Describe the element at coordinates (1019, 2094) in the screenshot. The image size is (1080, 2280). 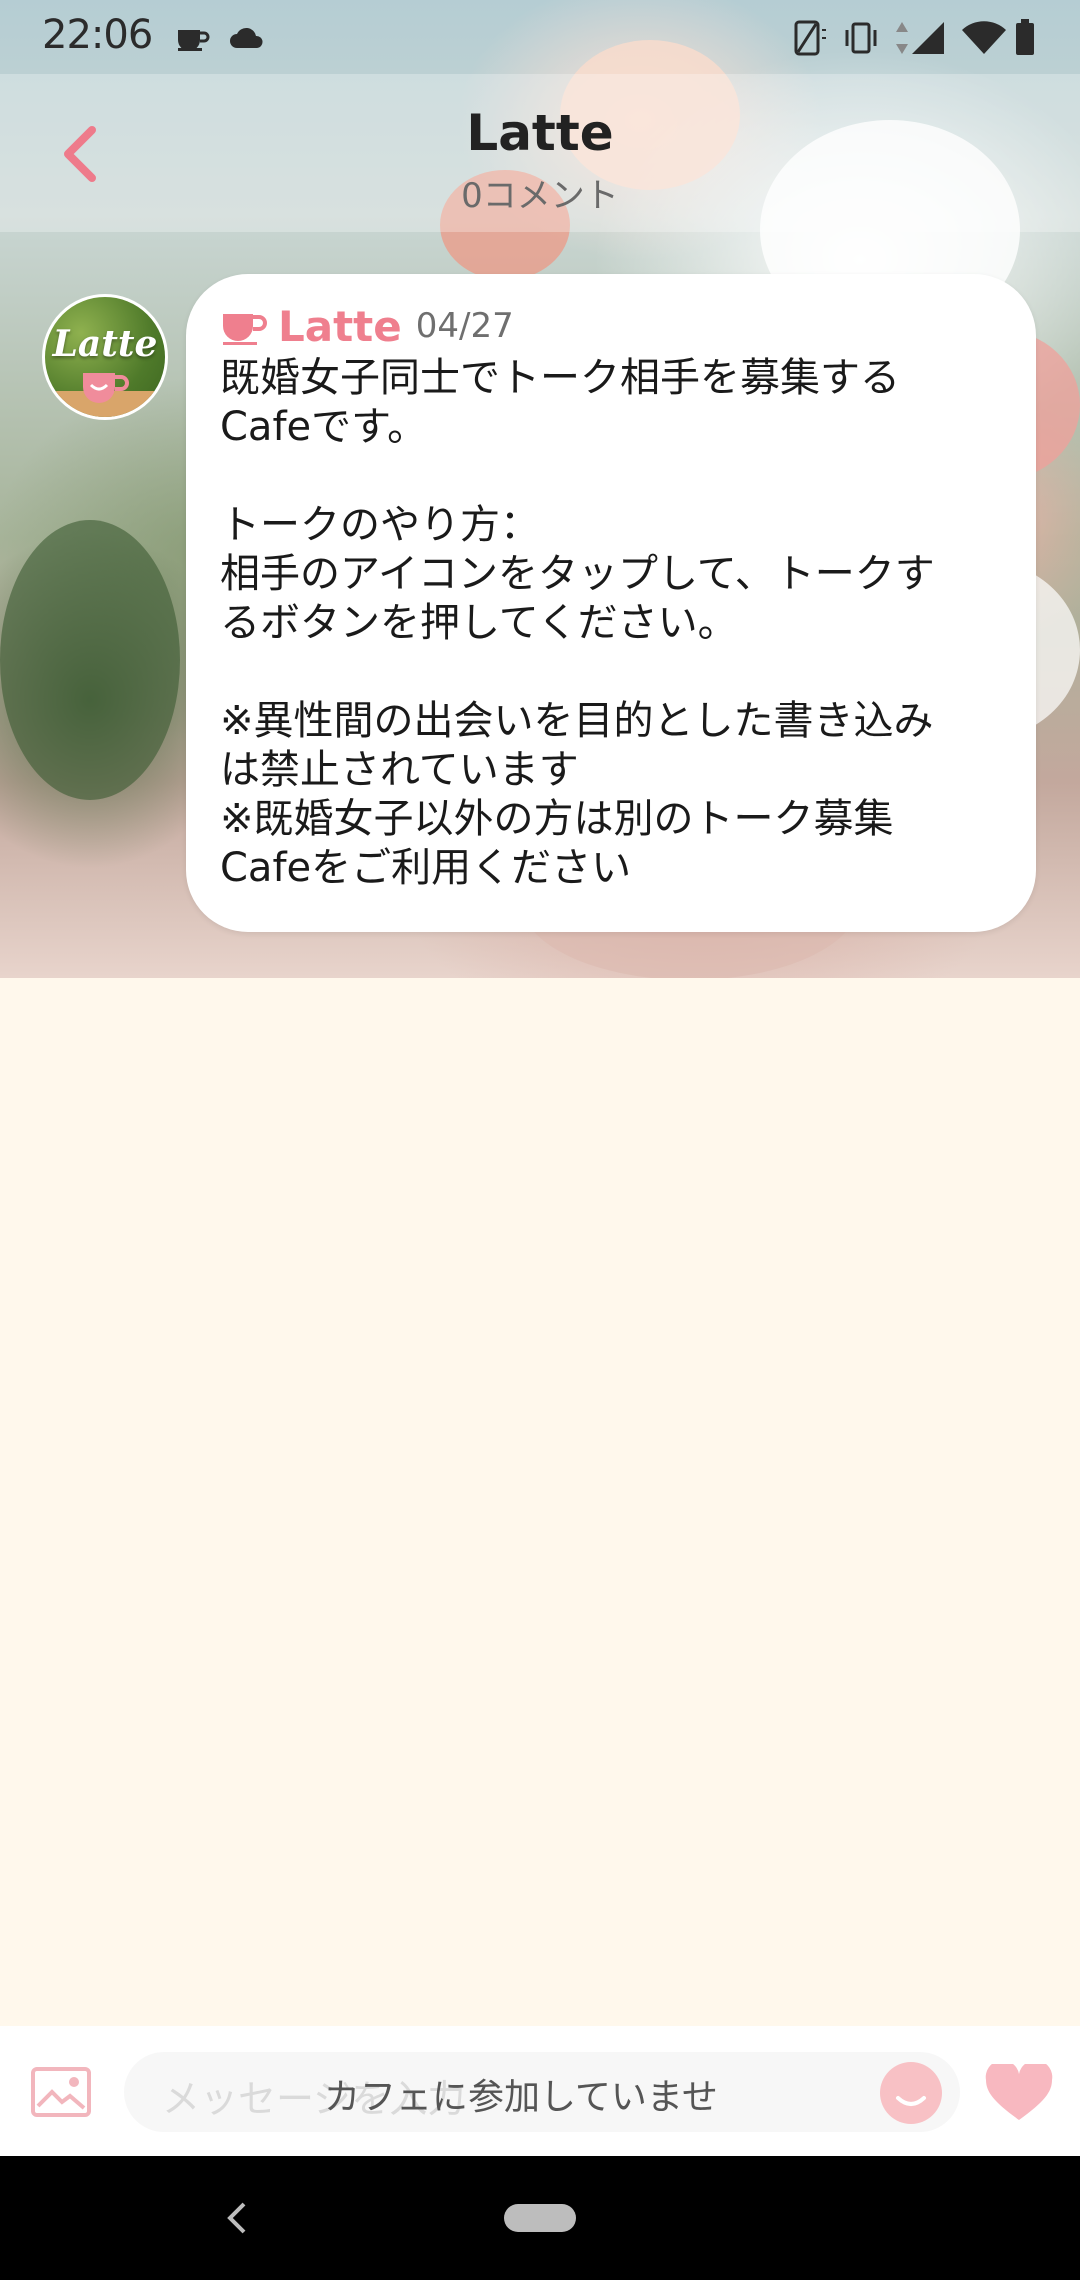
I see `heart-icon` at that location.